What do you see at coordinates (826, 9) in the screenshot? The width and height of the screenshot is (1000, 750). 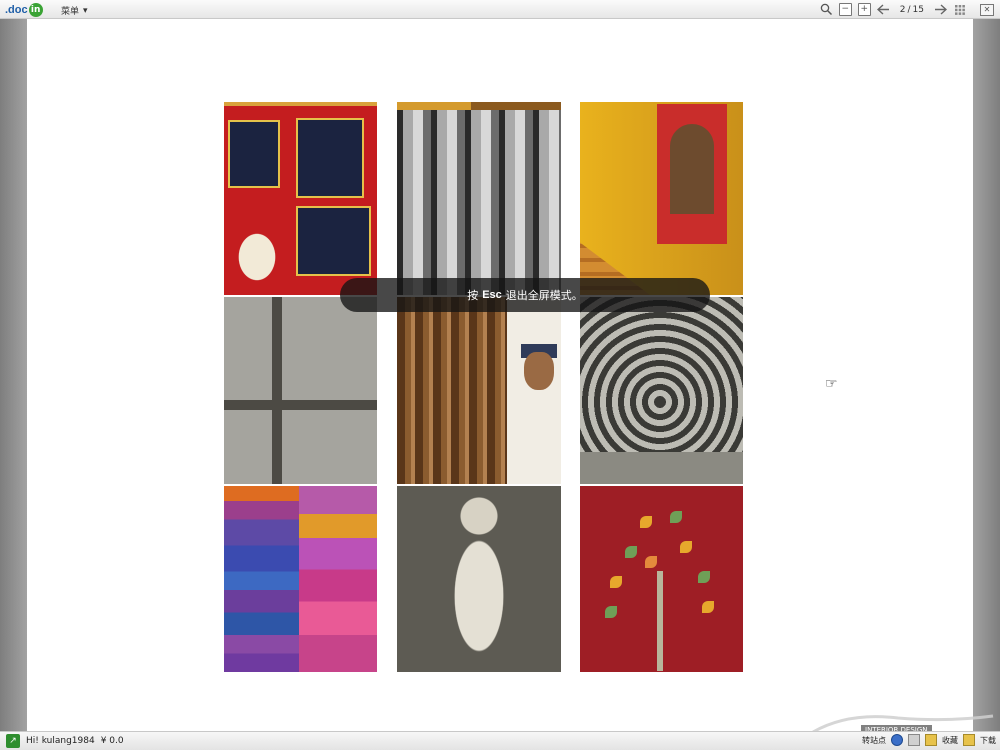 I see `search-icon` at bounding box center [826, 9].